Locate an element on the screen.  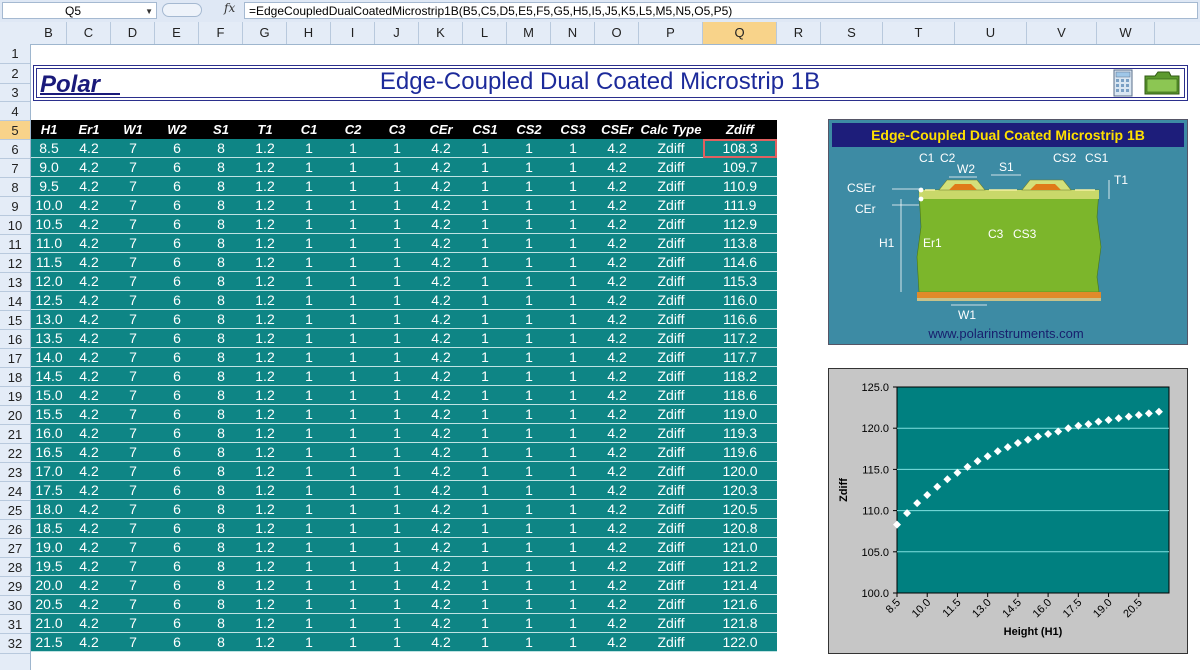
table-cell: 19.5 is located at coordinates (49, 566).